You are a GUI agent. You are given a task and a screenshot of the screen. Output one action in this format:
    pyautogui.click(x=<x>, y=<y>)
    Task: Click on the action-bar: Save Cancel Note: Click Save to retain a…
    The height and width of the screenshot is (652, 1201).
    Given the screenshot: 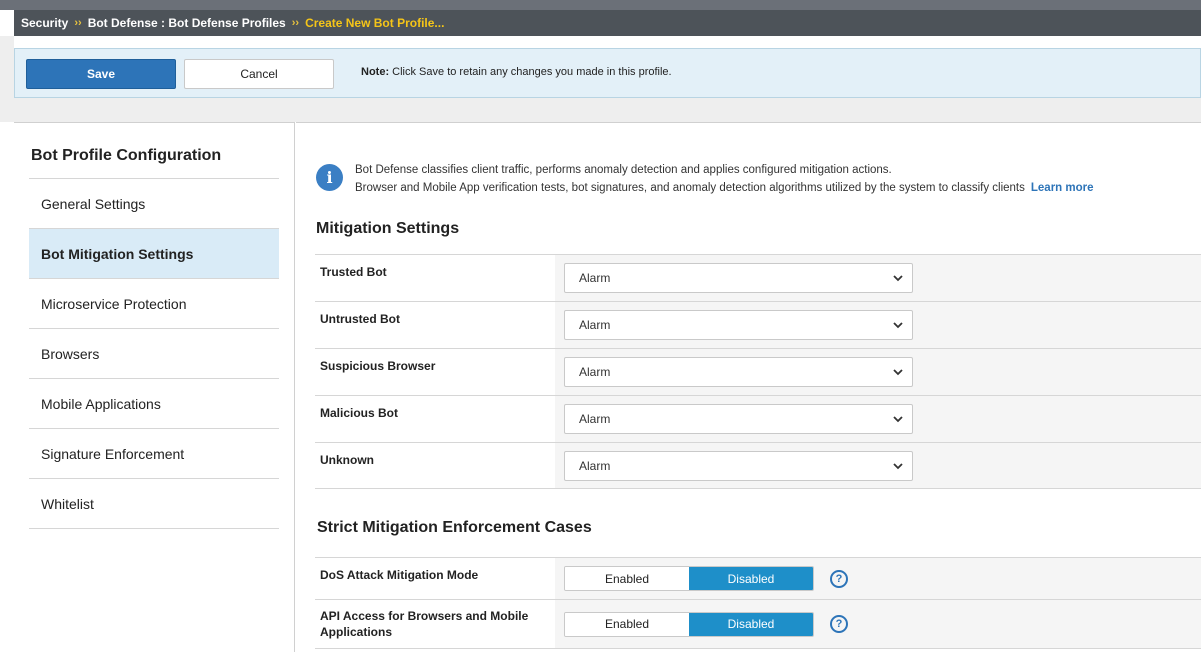 What is the action you would take?
    pyautogui.click(x=607, y=73)
    